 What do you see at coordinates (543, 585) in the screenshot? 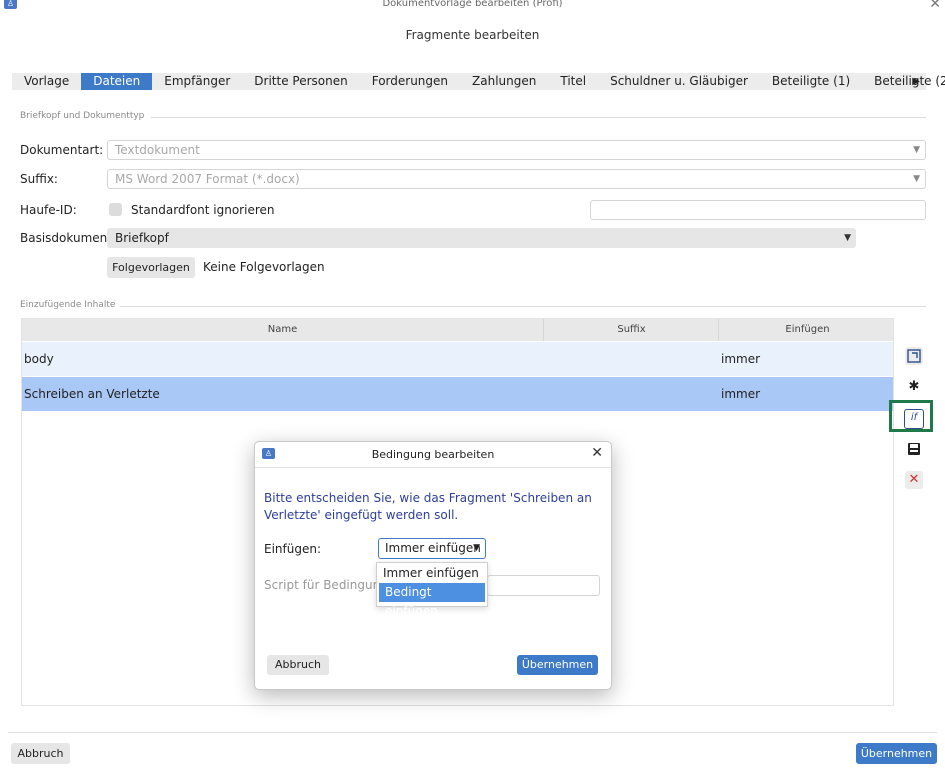
I see `script-input` at bounding box center [543, 585].